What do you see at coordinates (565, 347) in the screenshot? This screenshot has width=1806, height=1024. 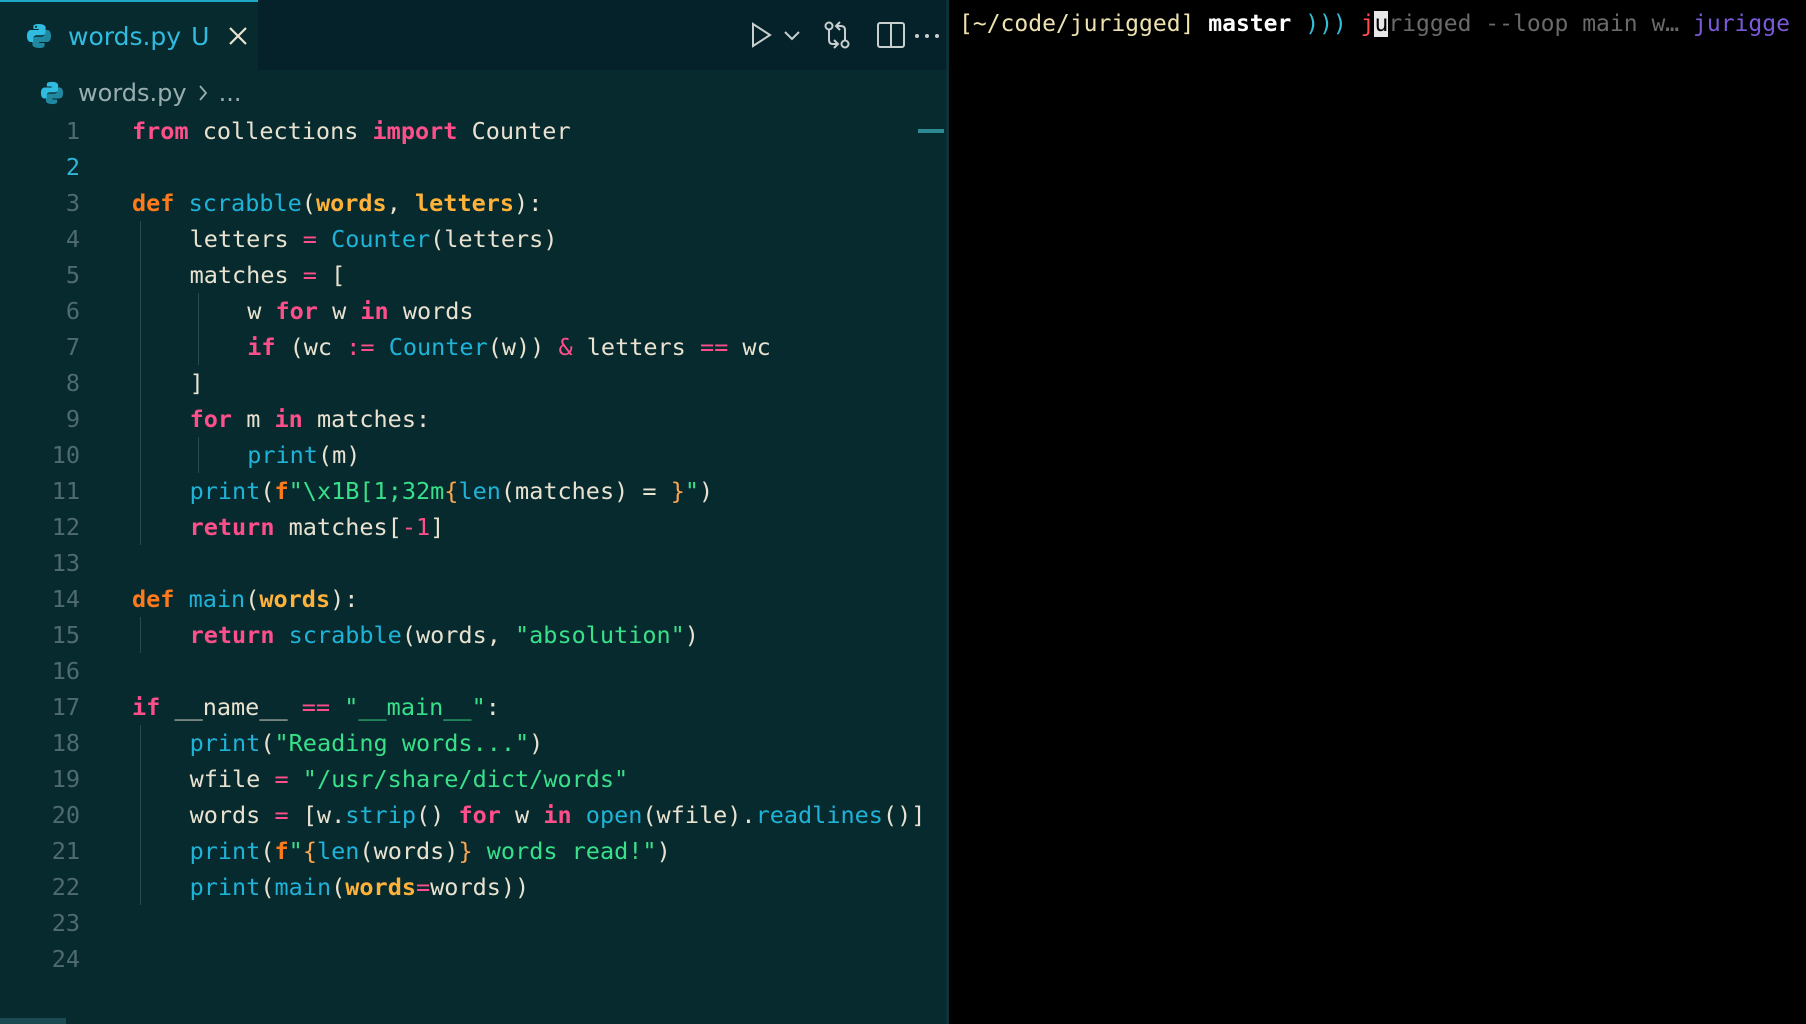 I see `code-token: &` at bounding box center [565, 347].